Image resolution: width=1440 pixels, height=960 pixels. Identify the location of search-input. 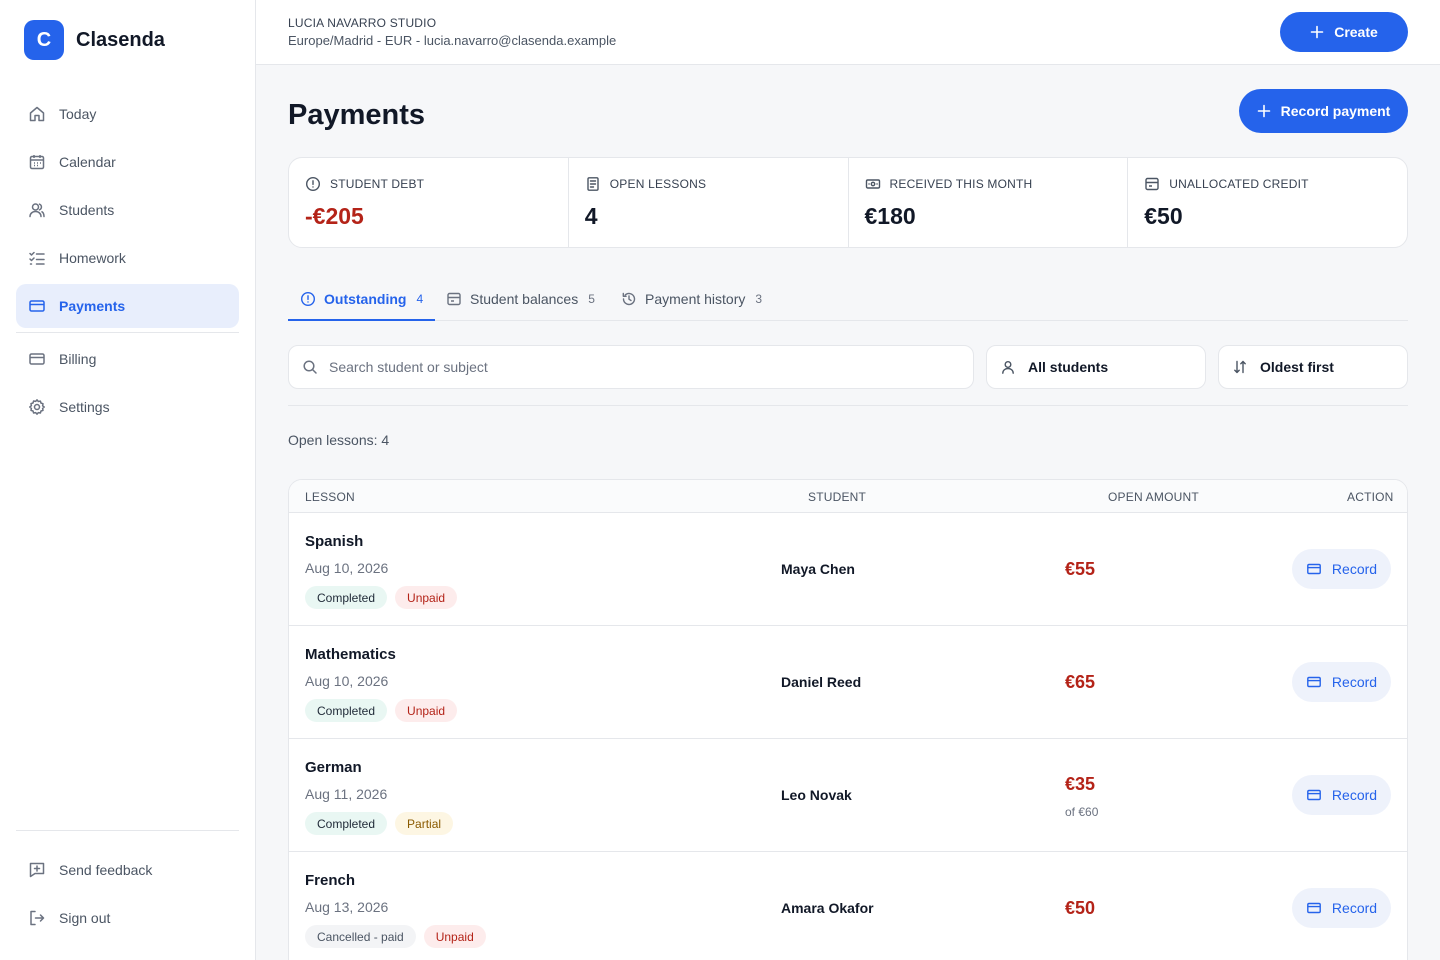
(629, 367).